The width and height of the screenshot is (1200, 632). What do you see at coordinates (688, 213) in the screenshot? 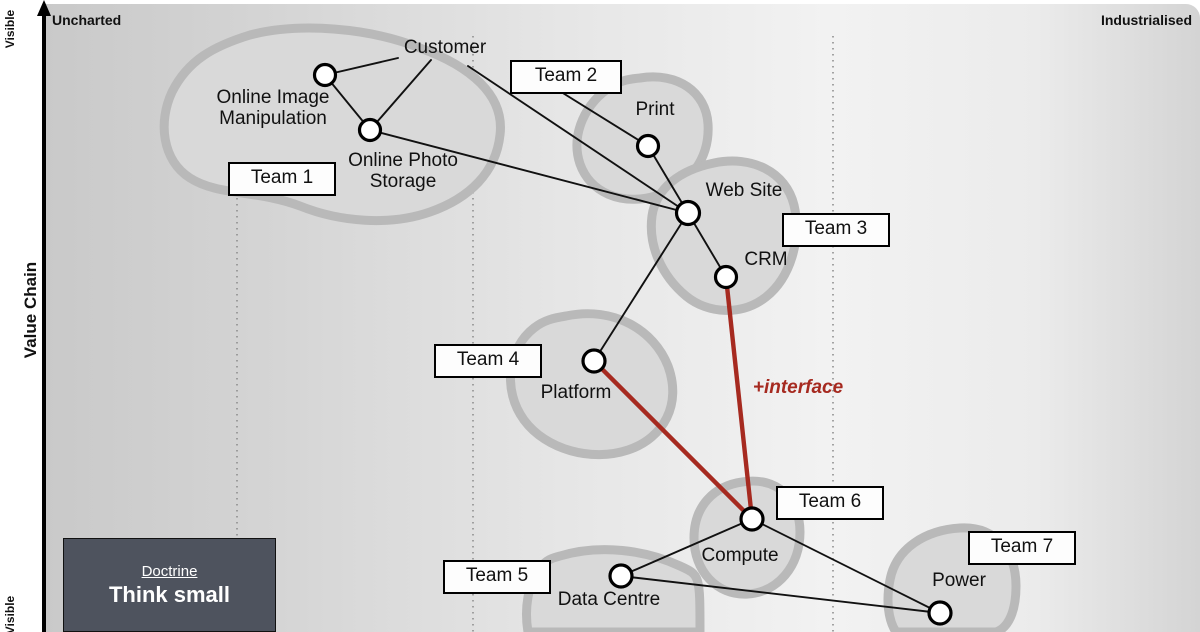
I see `node-web-site` at bounding box center [688, 213].